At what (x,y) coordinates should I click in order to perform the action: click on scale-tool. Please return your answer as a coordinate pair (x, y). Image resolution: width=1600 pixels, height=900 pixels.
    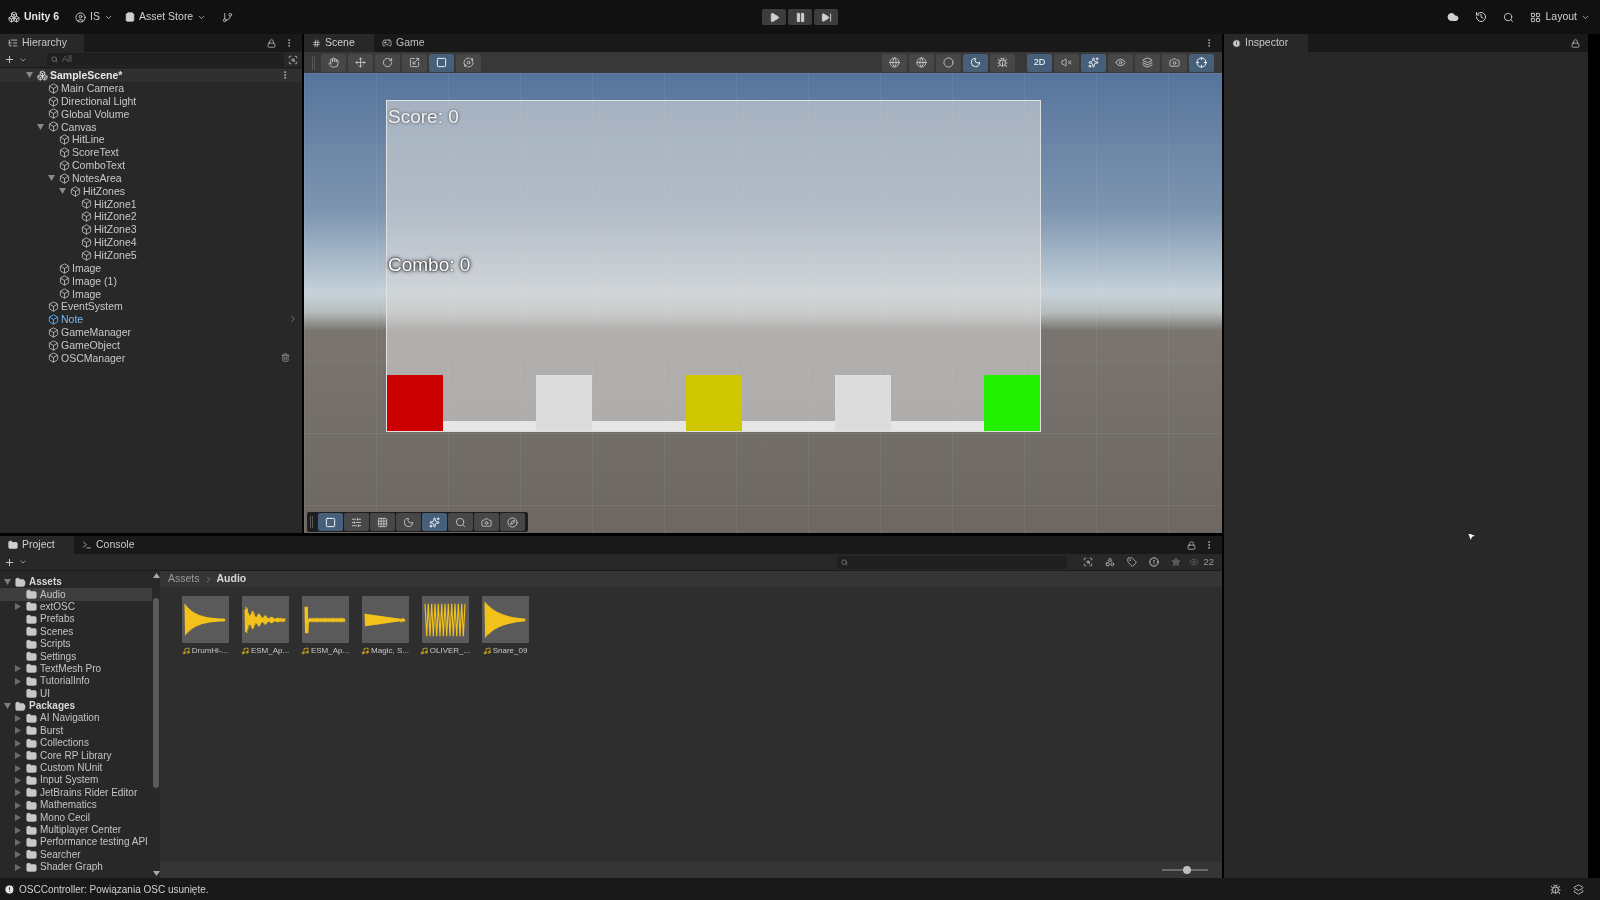
    Looking at the image, I should click on (414, 62).